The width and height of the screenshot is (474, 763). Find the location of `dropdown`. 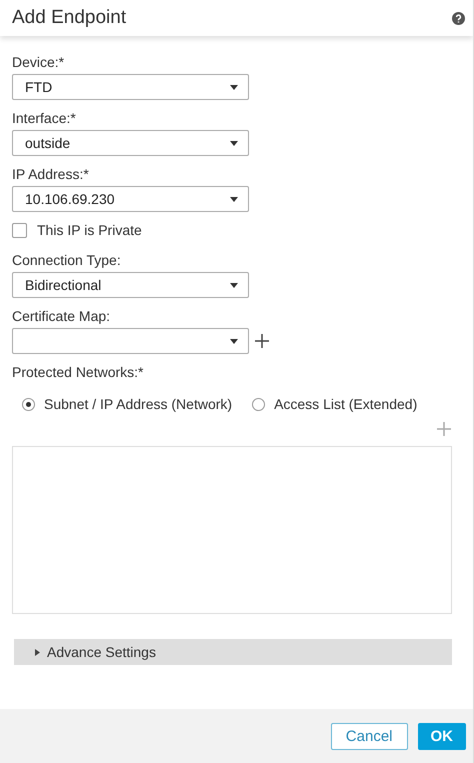

dropdown is located at coordinates (130, 341).